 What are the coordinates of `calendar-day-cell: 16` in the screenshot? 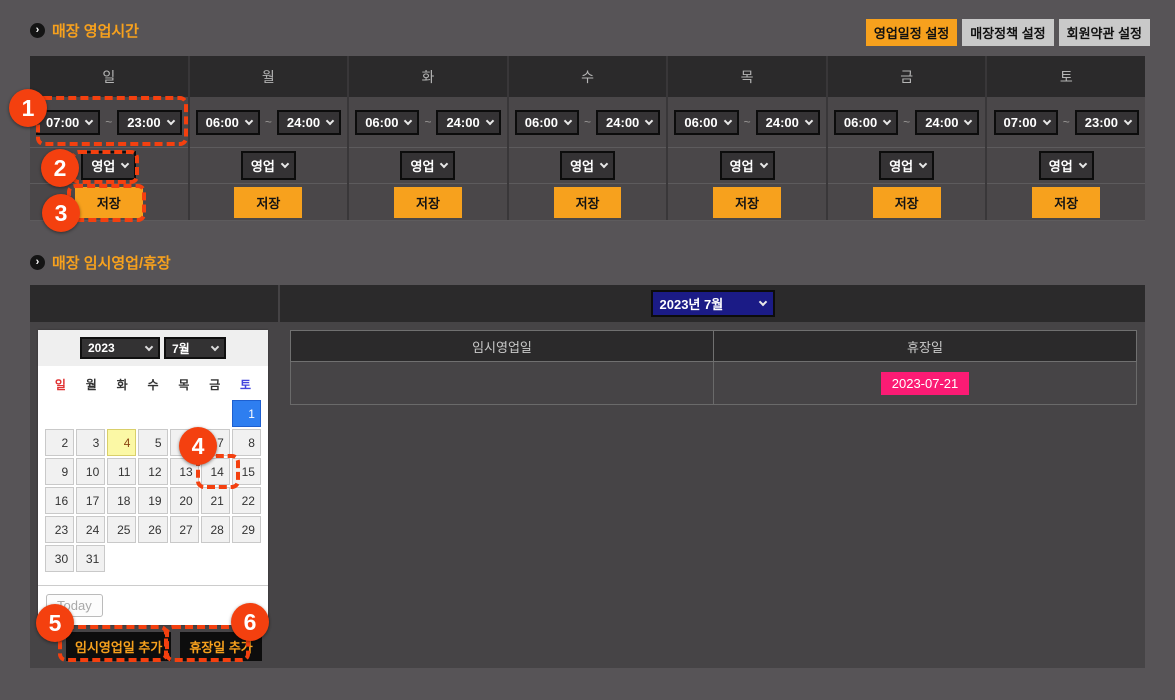 It's located at (60, 500).